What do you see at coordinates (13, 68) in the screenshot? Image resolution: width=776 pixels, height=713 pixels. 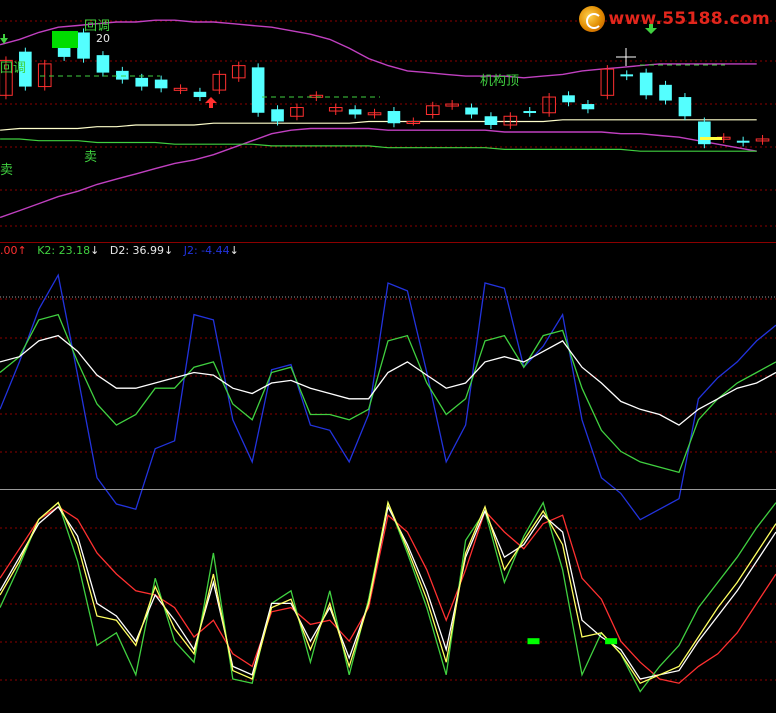 I see `annotation-huitiao-2: 回调` at bounding box center [13, 68].